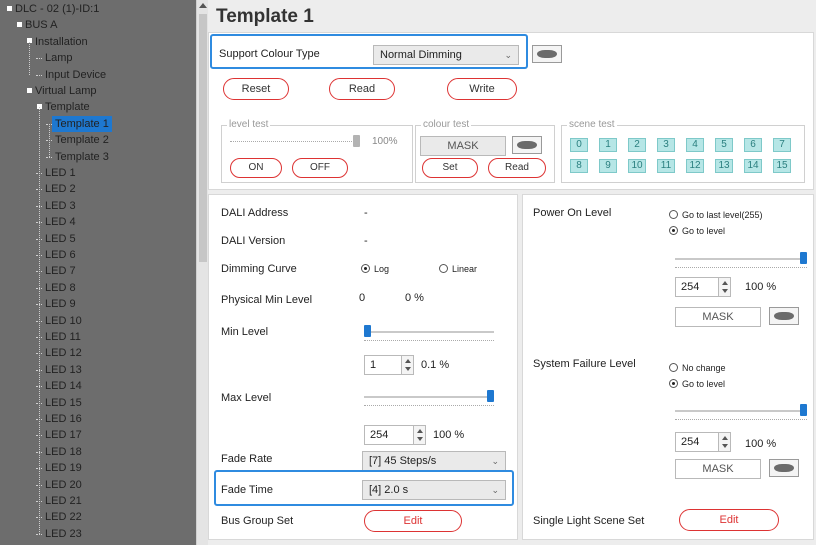 The width and height of the screenshot is (816, 545). Describe the element at coordinates (245, 332) in the screenshot. I see `min-level-label: Min Level` at that location.